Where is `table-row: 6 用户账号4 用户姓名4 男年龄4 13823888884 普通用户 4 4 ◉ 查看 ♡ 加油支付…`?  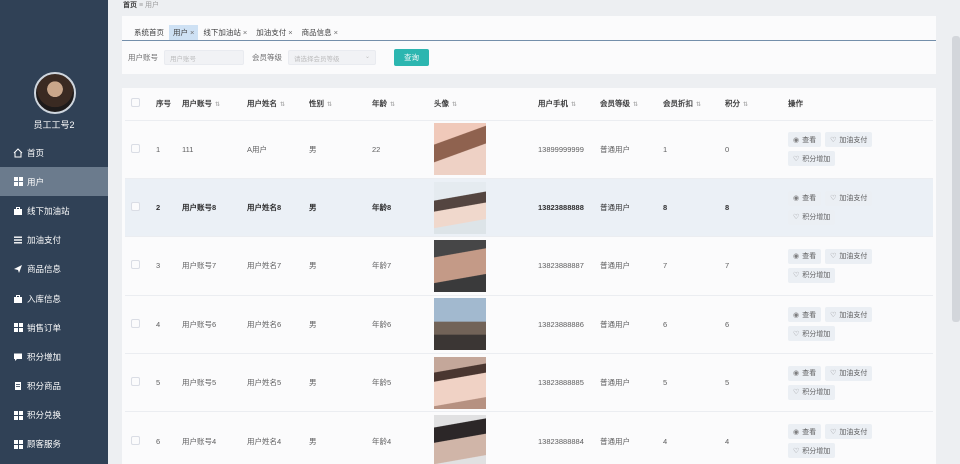
table-row: 6 用户账号4 用户姓名4 男年龄4 13823888884 普通用户 4 4 ◉ 查看 ♡ 加油支付… is located at coordinates (529, 437).